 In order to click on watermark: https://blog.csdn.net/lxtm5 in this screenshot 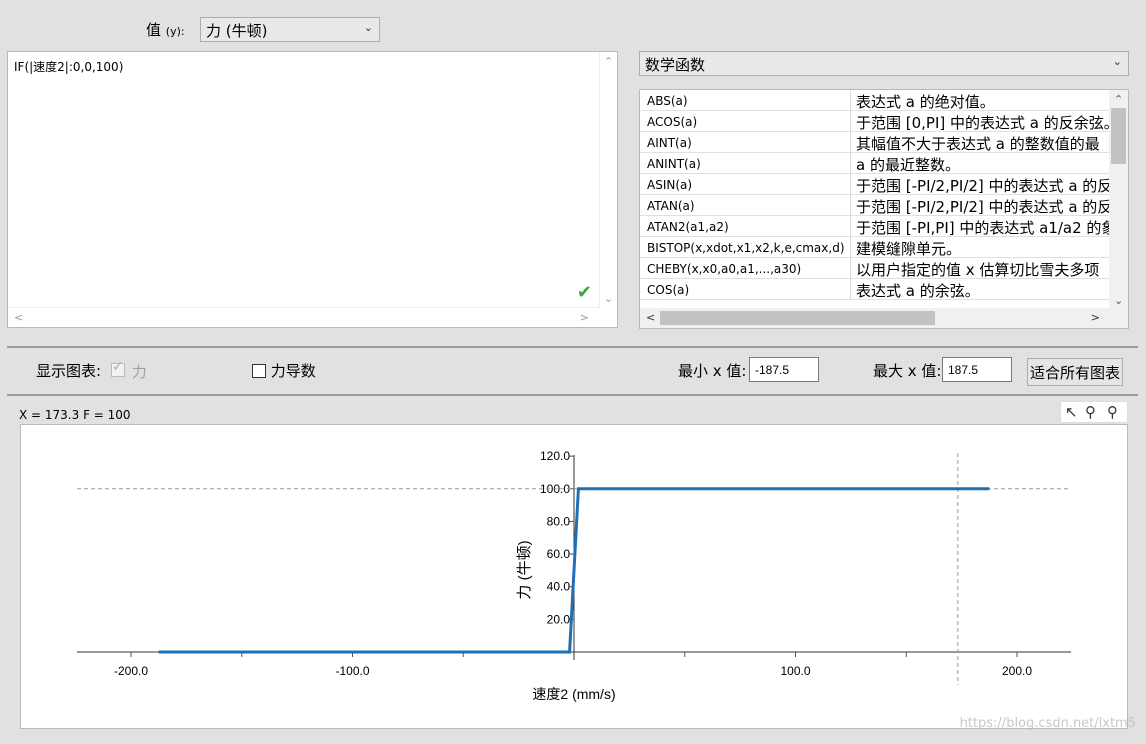, I will do `click(1047, 723)`.